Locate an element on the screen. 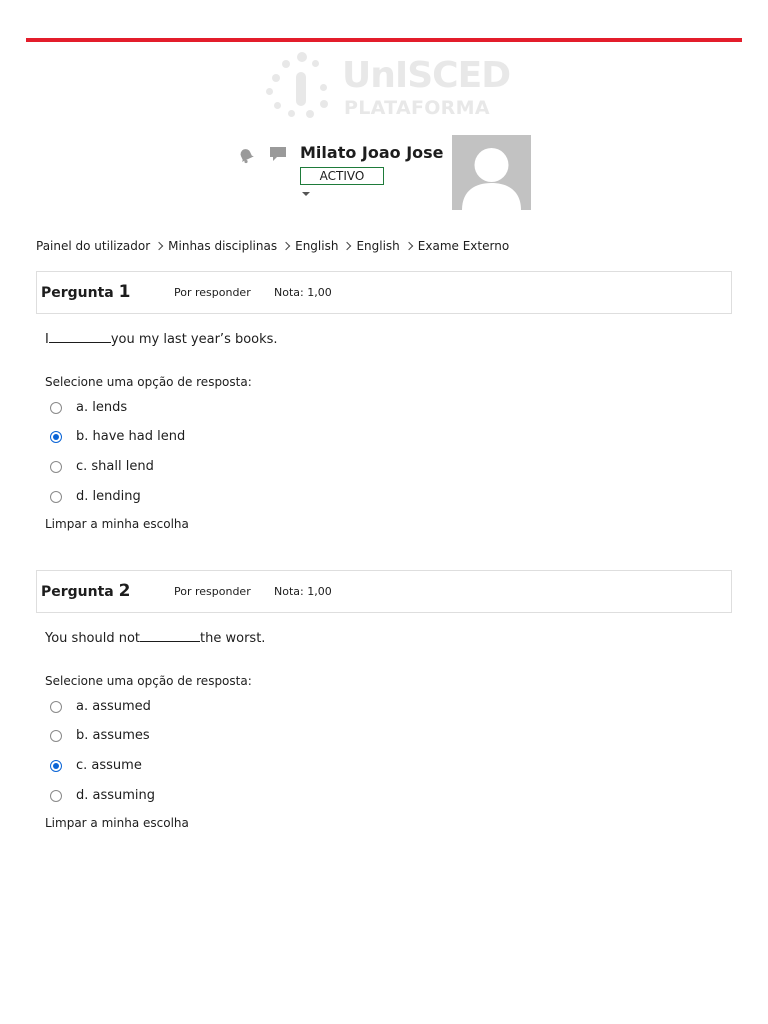 Image resolution: width=768 pixels, height=1024 pixels. question-1-text: Iyou my last year’s books. is located at coordinates (161, 339).